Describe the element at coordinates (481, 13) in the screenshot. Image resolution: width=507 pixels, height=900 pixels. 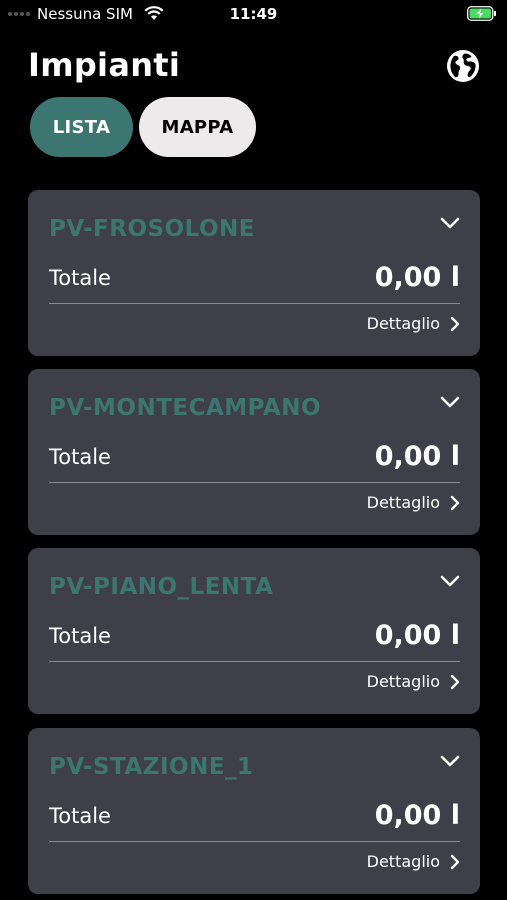
I see `battery-charging-icon` at that location.